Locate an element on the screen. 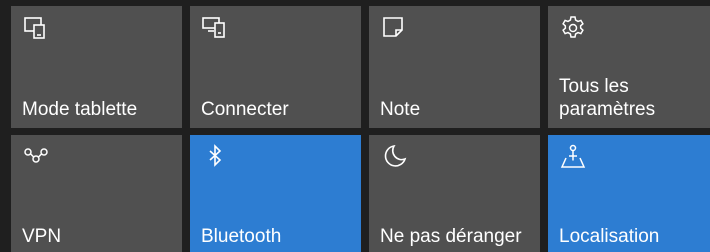  do-not-disturb-tile: Ne pas déranger is located at coordinates (454, 193).